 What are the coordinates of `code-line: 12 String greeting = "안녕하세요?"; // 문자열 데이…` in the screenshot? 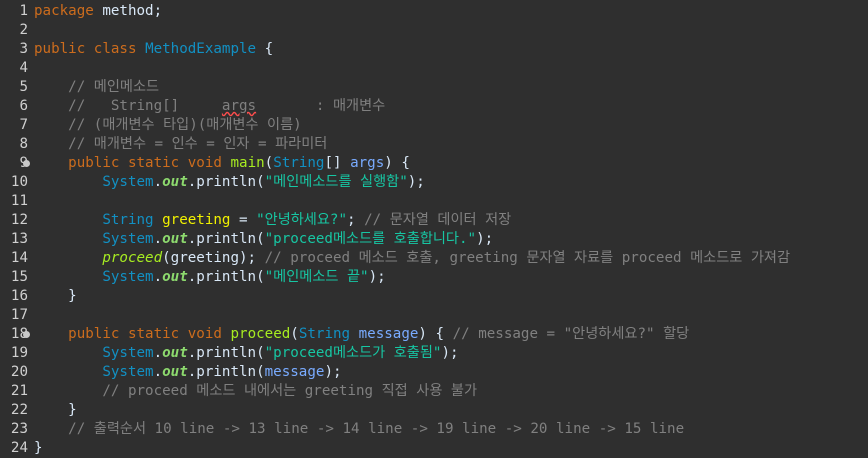 It's located at (434, 220).